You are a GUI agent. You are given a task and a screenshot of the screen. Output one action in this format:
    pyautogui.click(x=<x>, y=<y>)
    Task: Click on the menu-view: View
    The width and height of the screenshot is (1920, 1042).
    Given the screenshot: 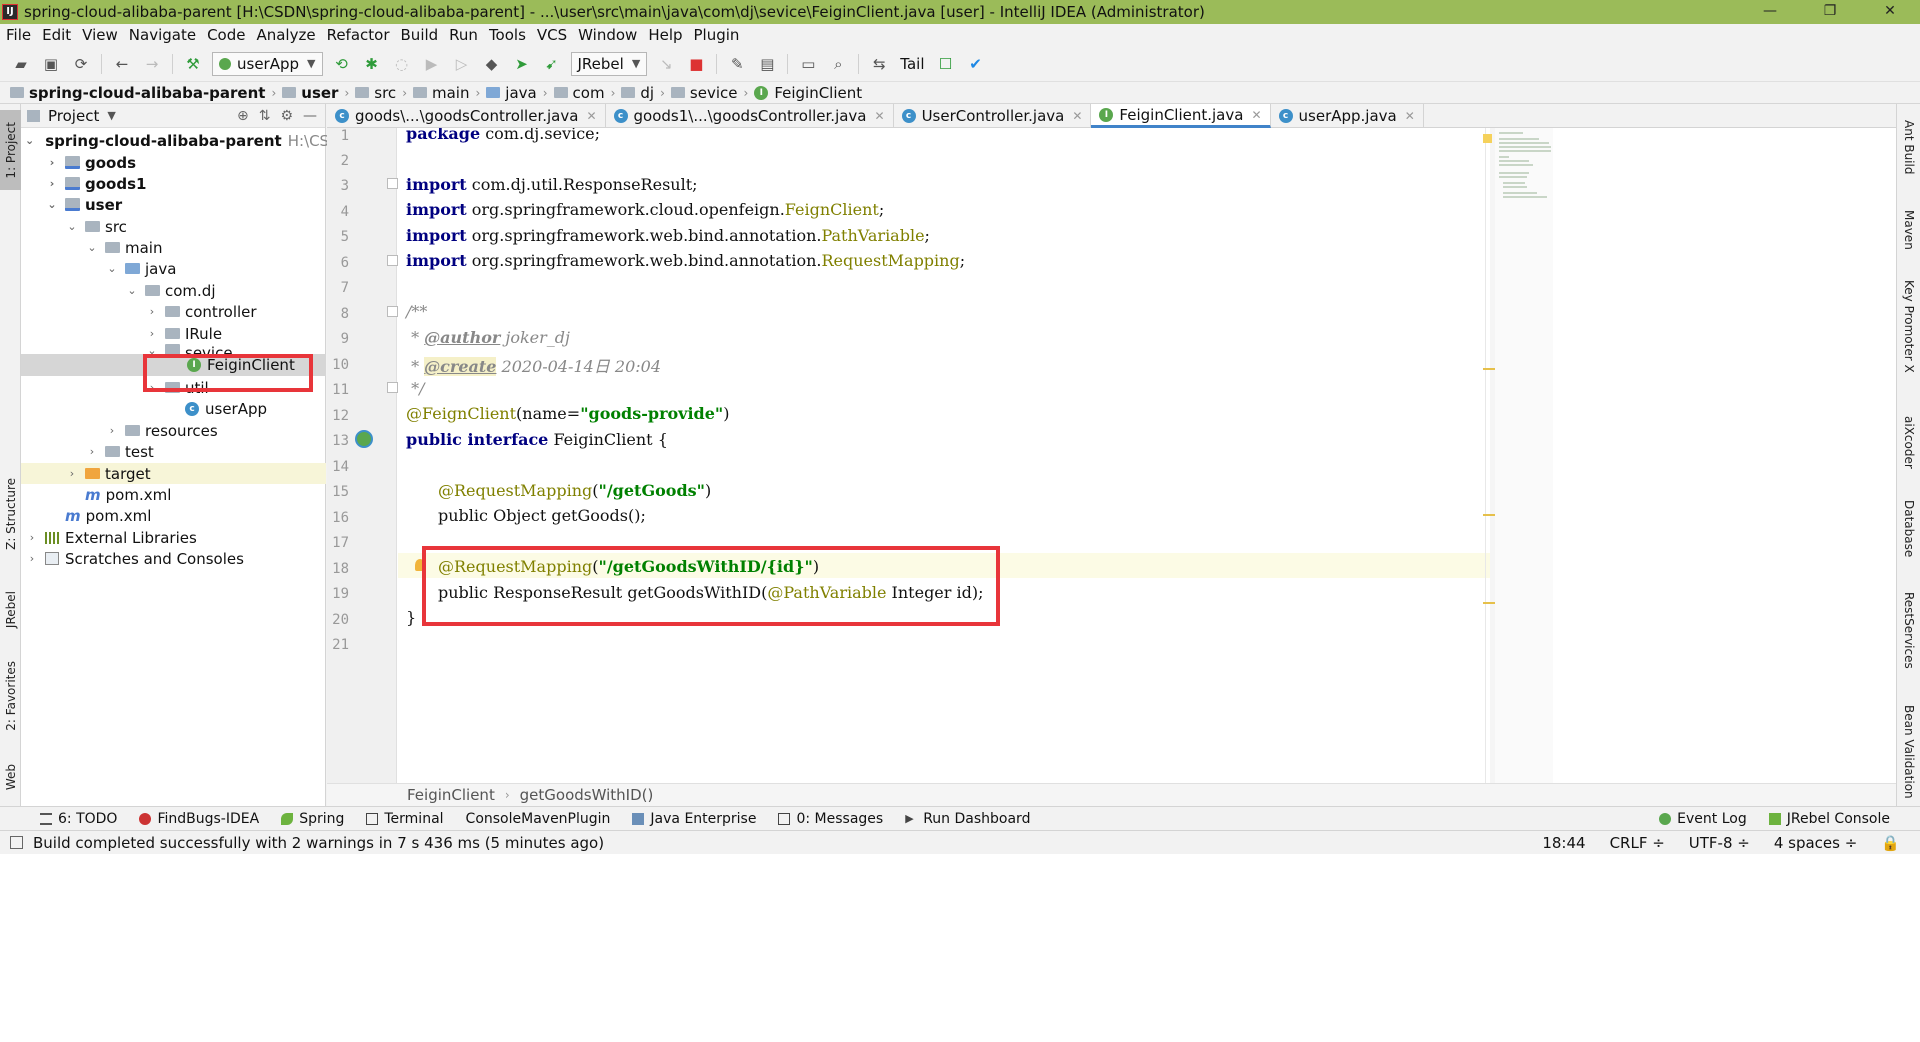 What is the action you would take?
    pyautogui.click(x=100, y=35)
    